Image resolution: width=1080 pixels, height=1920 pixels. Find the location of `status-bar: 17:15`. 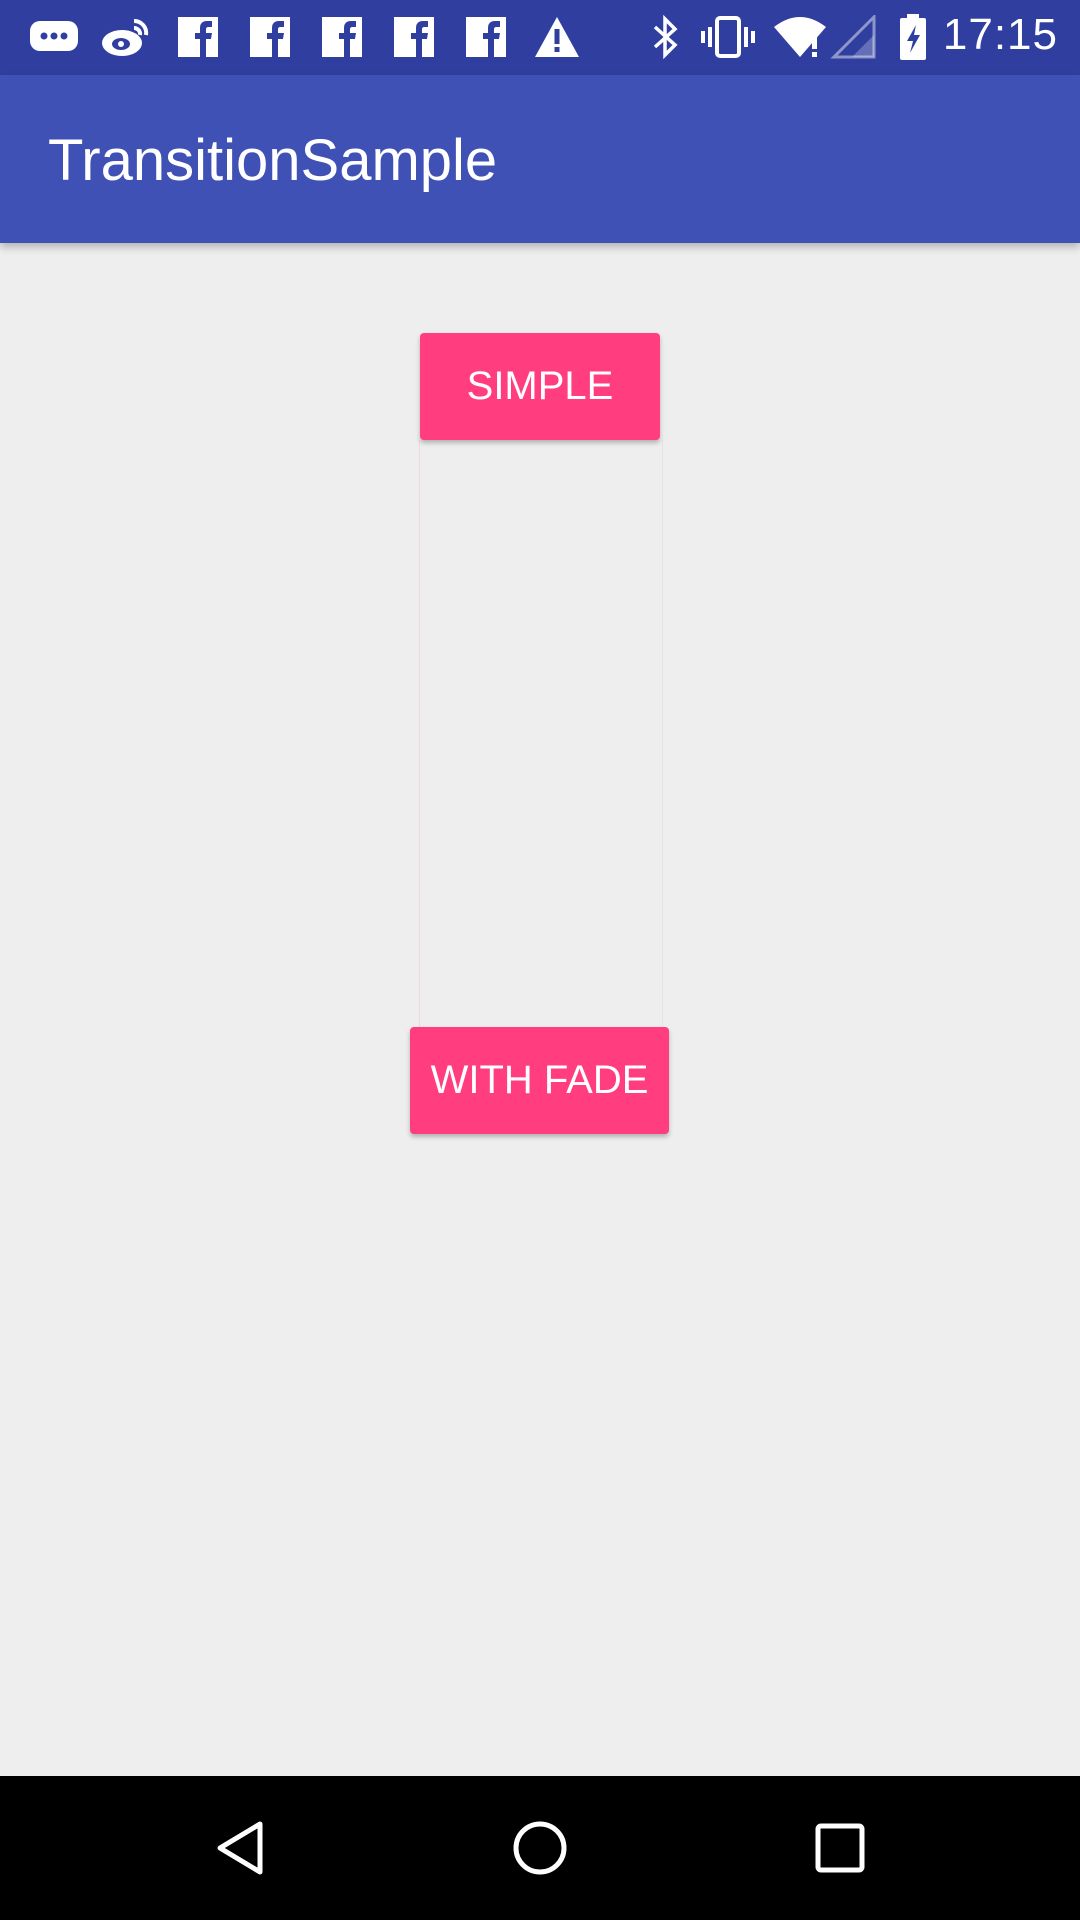

status-bar: 17:15 is located at coordinates (540, 37).